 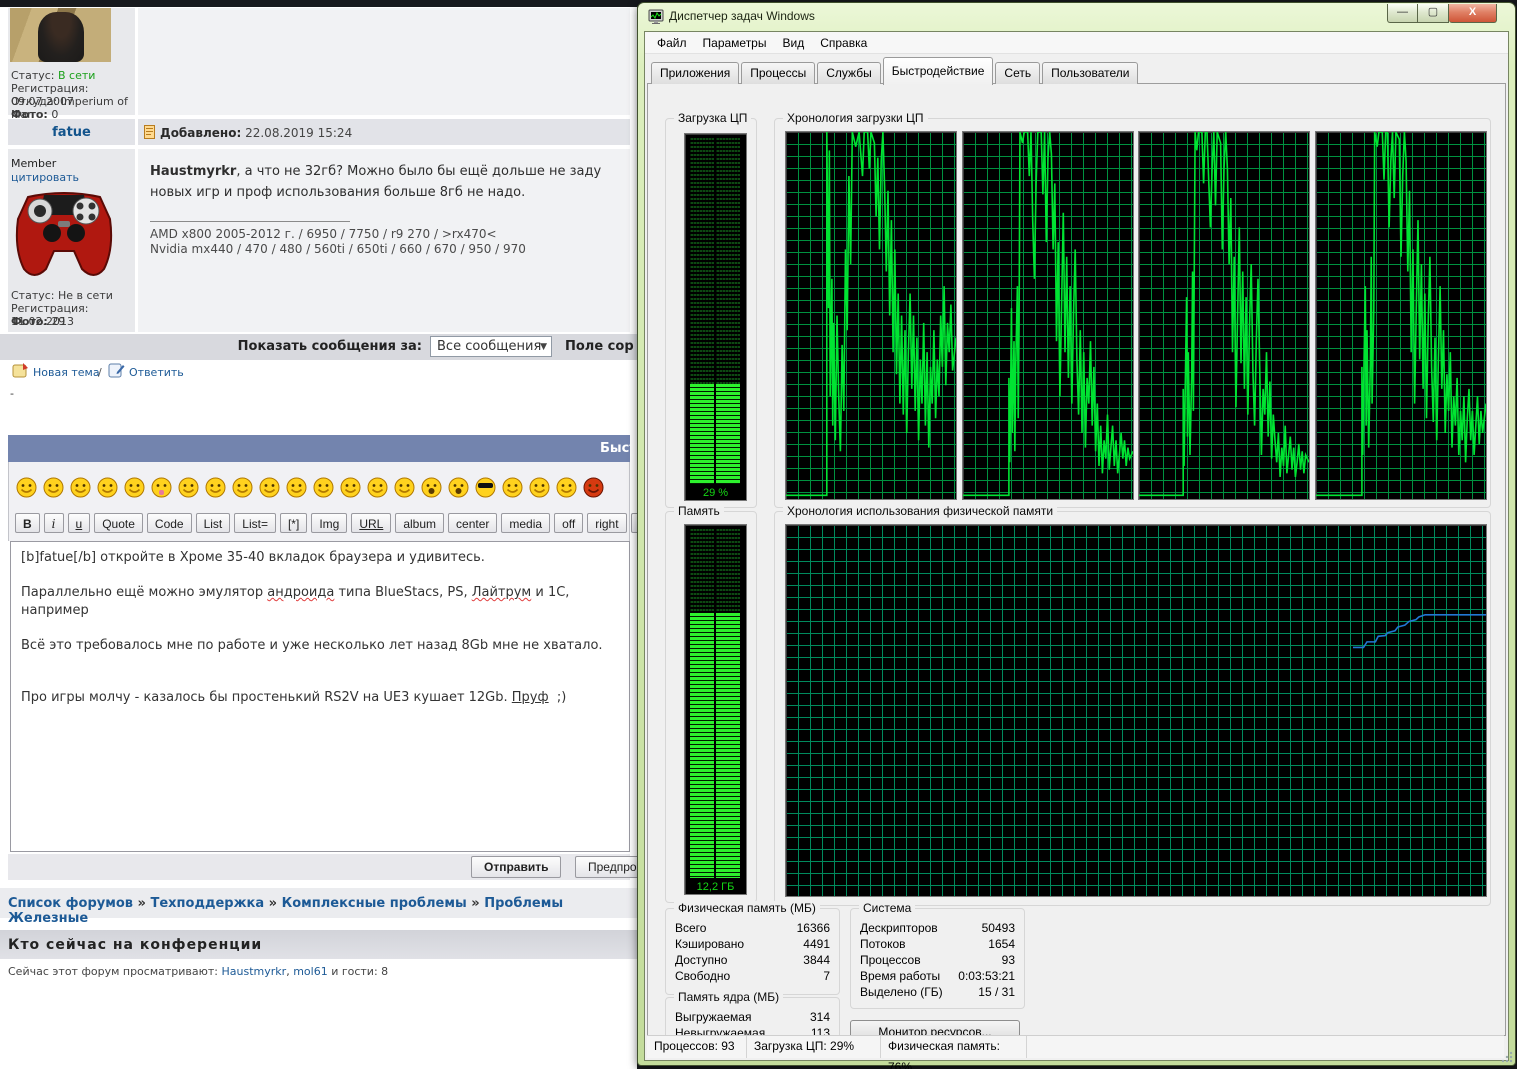 I want to click on smiley-roll-icon, so click(x=323, y=487).